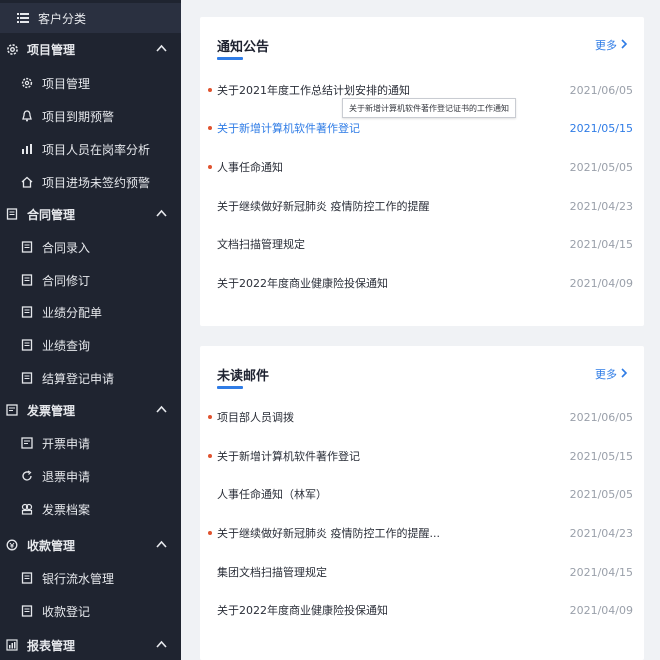  What do you see at coordinates (288, 456) in the screenshot?
I see `mail-title: 关于新增计算机软件著作登记` at bounding box center [288, 456].